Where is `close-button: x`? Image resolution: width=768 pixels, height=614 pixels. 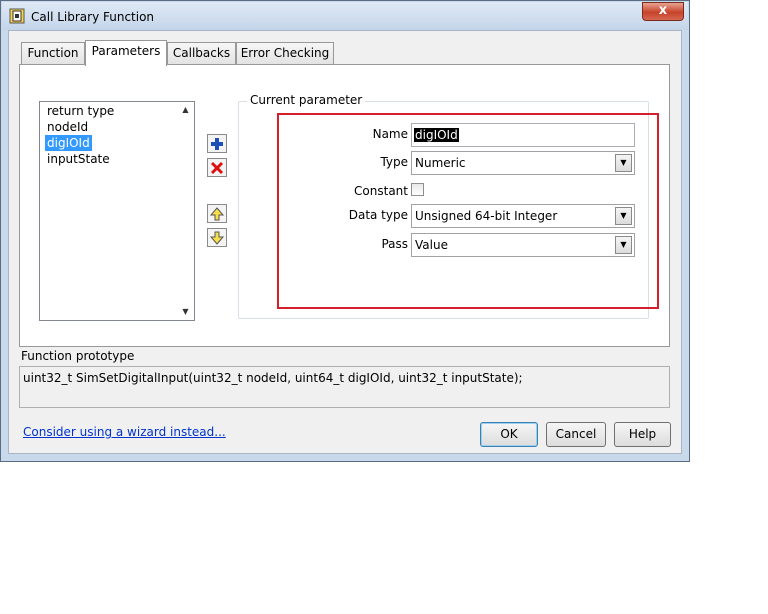 close-button: x is located at coordinates (663, 11).